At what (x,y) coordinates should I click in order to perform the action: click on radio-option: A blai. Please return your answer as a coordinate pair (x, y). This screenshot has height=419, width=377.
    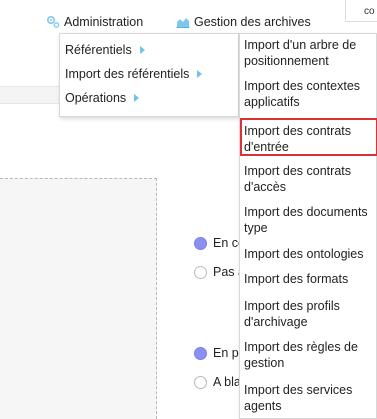
    Looking at the image, I should click on (219, 382).